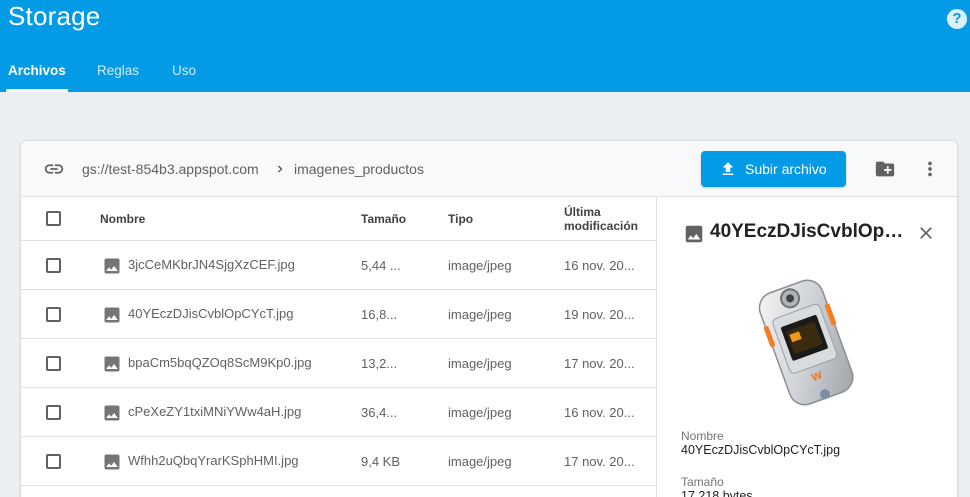  What do you see at coordinates (170, 169) in the screenshot?
I see `breadcrumb-bucket: gs://test-854b3.appspot.com` at bounding box center [170, 169].